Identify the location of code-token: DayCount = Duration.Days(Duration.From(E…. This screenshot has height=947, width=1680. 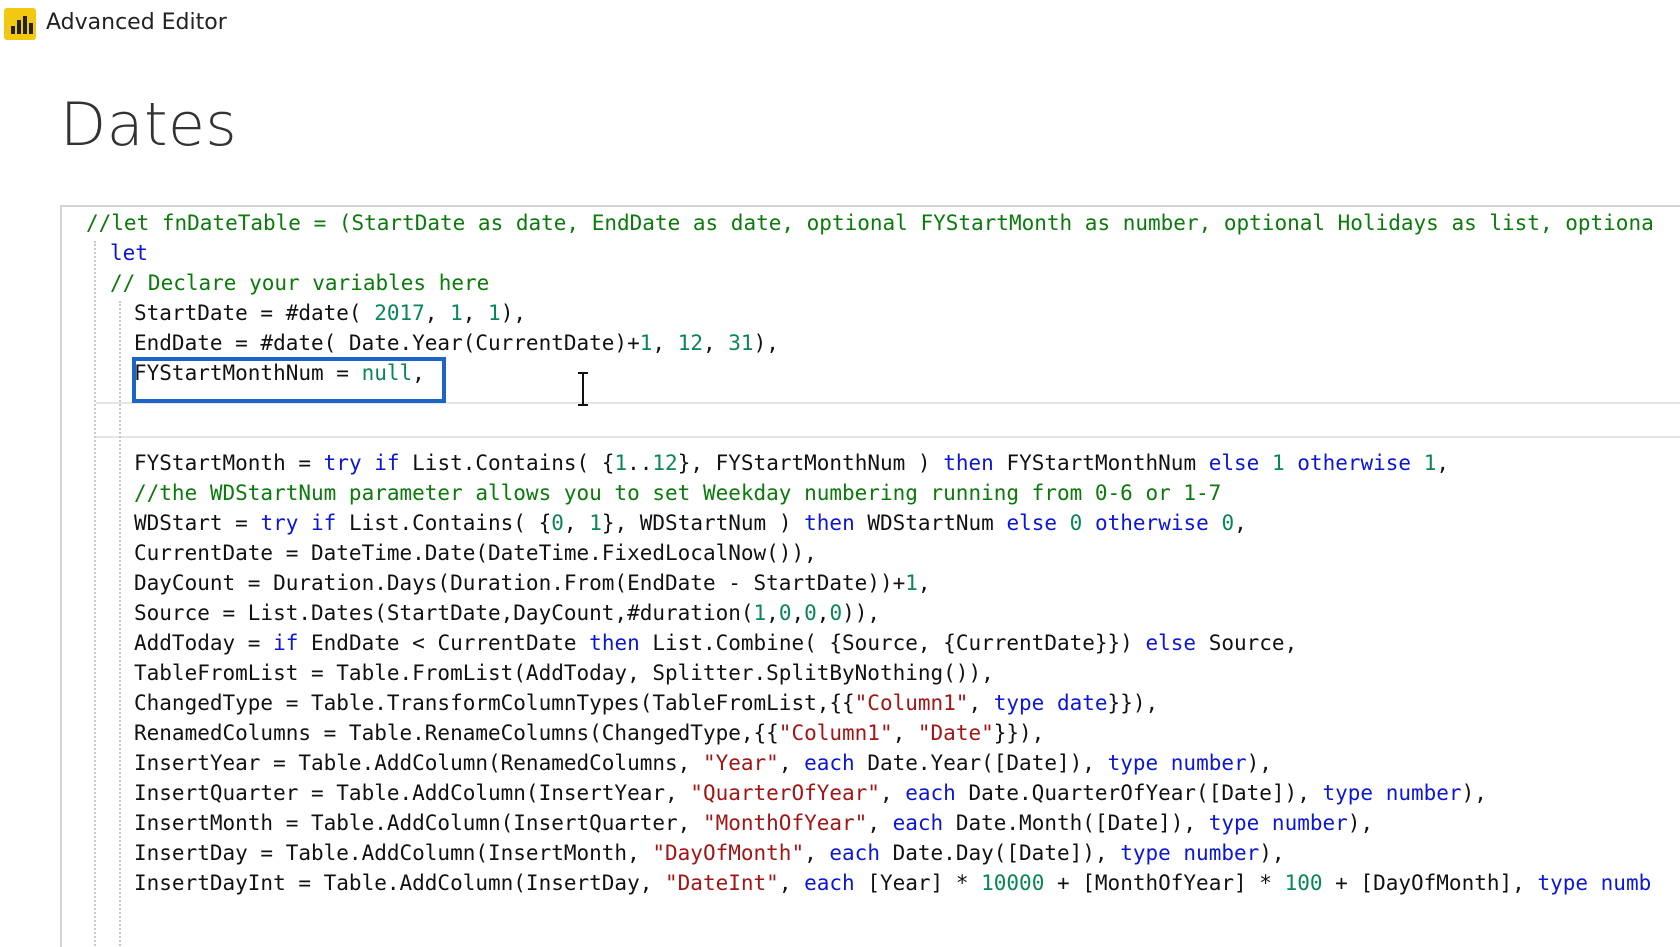
(520, 583).